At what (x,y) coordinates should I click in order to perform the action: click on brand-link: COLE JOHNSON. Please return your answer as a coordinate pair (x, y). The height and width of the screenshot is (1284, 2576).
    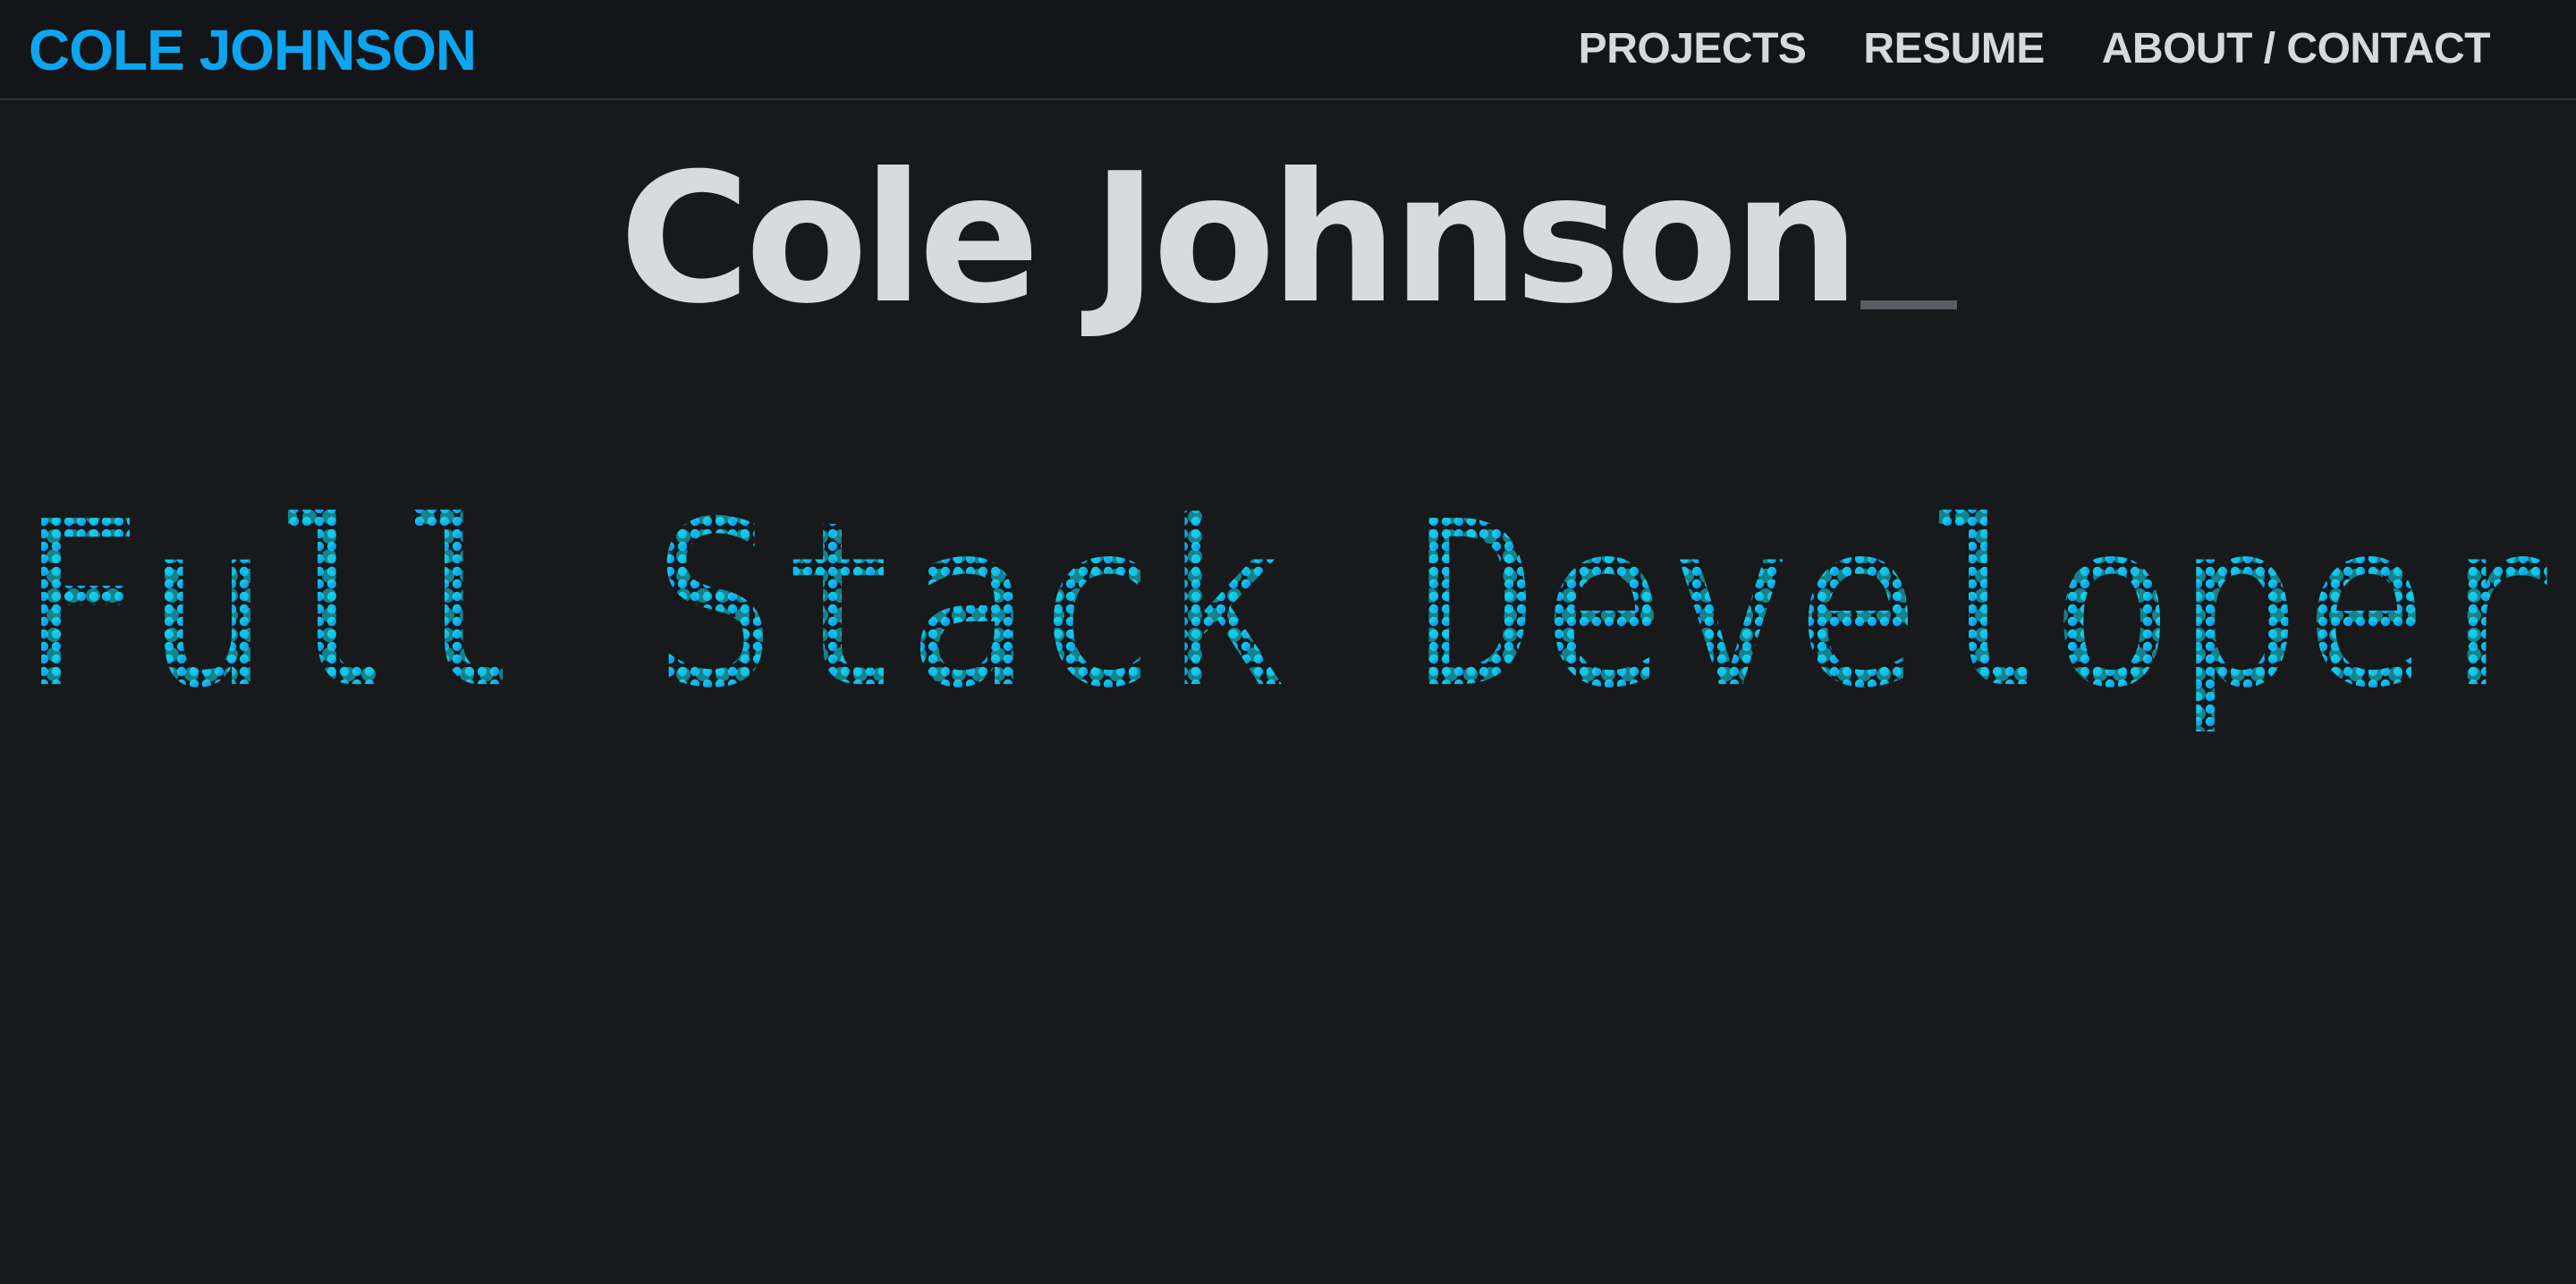
    Looking at the image, I should click on (253, 50).